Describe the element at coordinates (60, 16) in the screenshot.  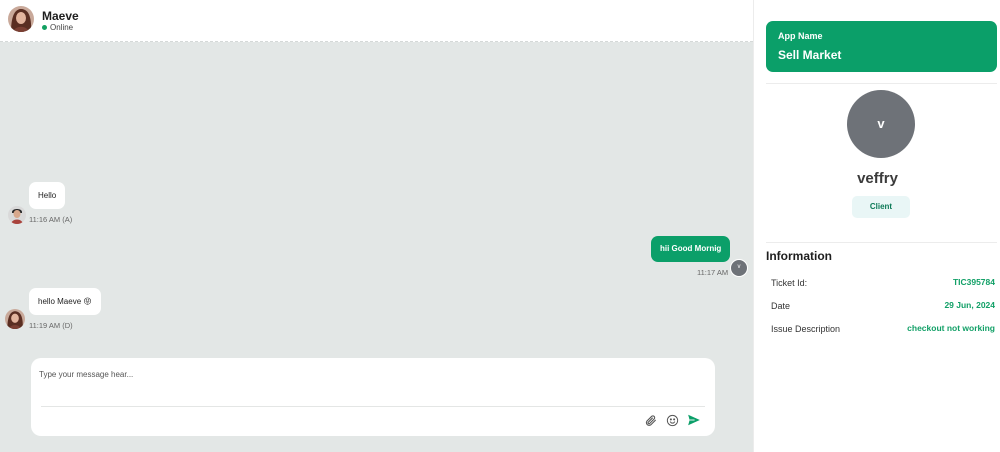
I see `contact-name: Maeve` at that location.